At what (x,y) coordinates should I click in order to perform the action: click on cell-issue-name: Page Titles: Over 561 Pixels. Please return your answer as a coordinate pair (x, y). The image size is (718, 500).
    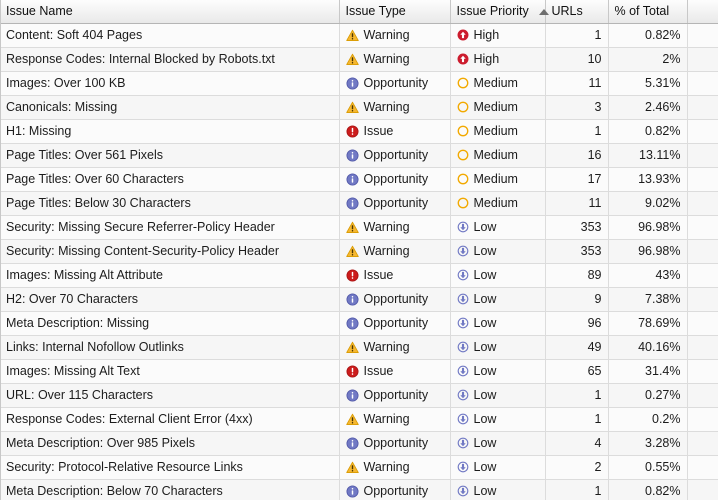
    Looking at the image, I should click on (170, 155).